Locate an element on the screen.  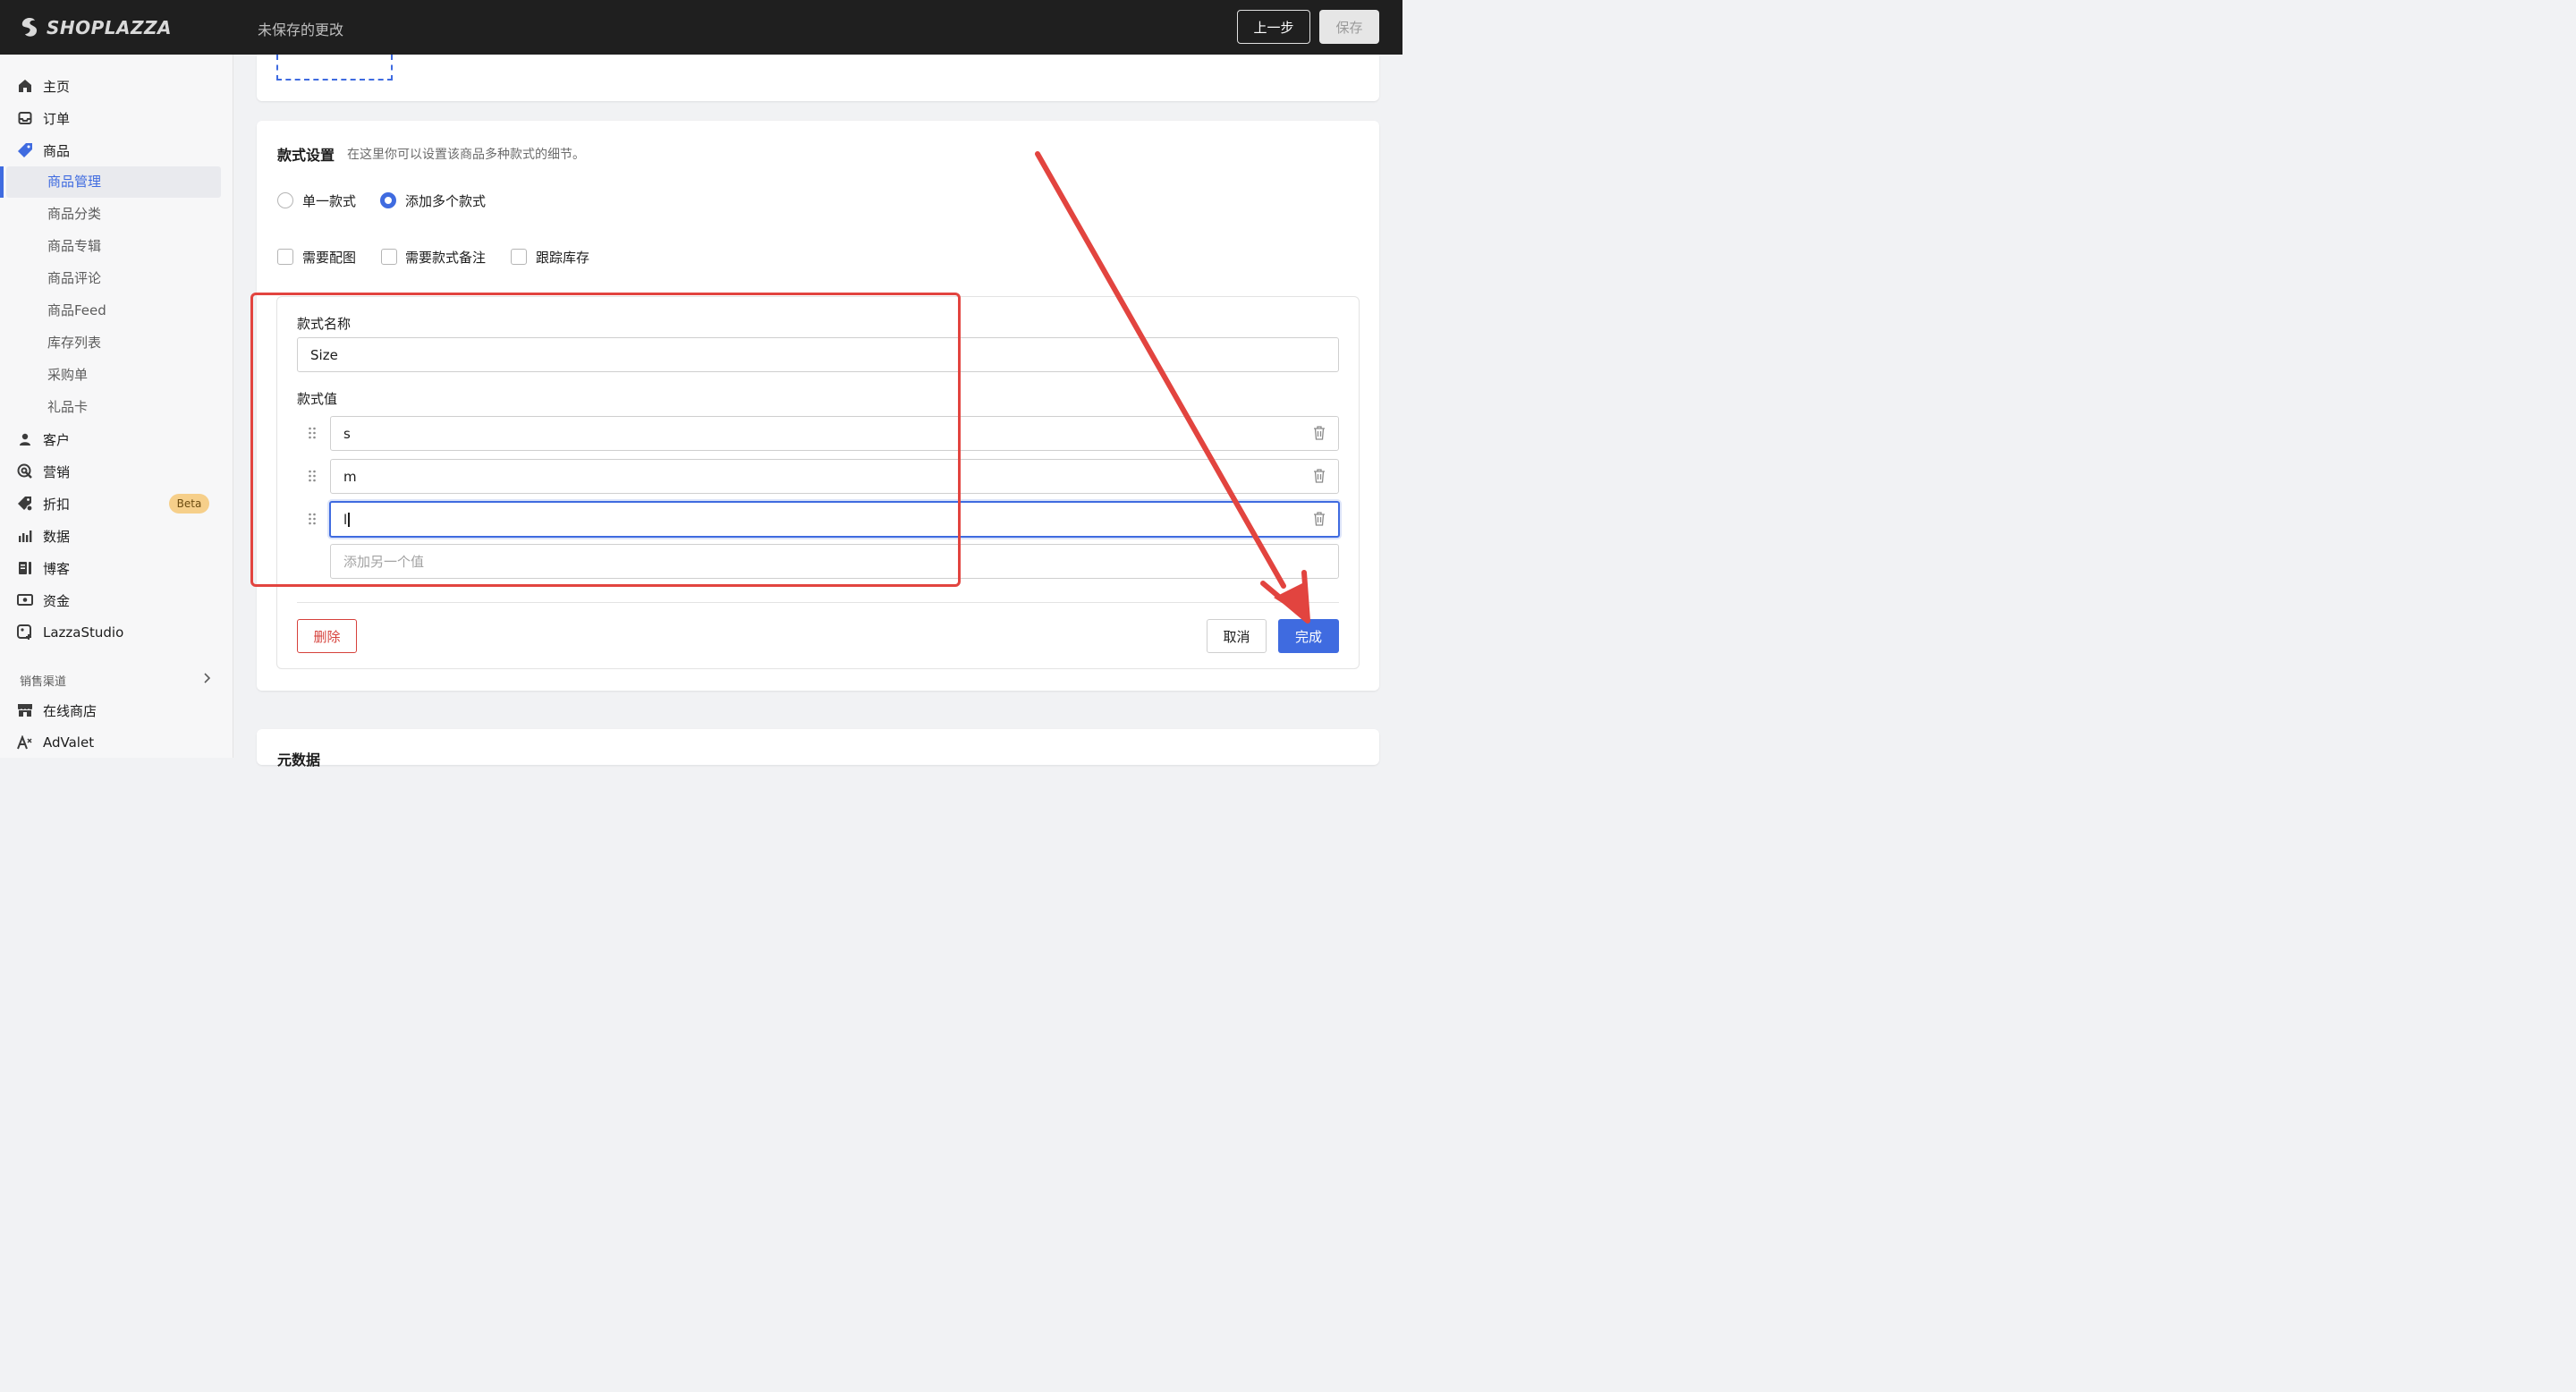
sidebar-item-customers: 客户 is located at coordinates (43, 439).